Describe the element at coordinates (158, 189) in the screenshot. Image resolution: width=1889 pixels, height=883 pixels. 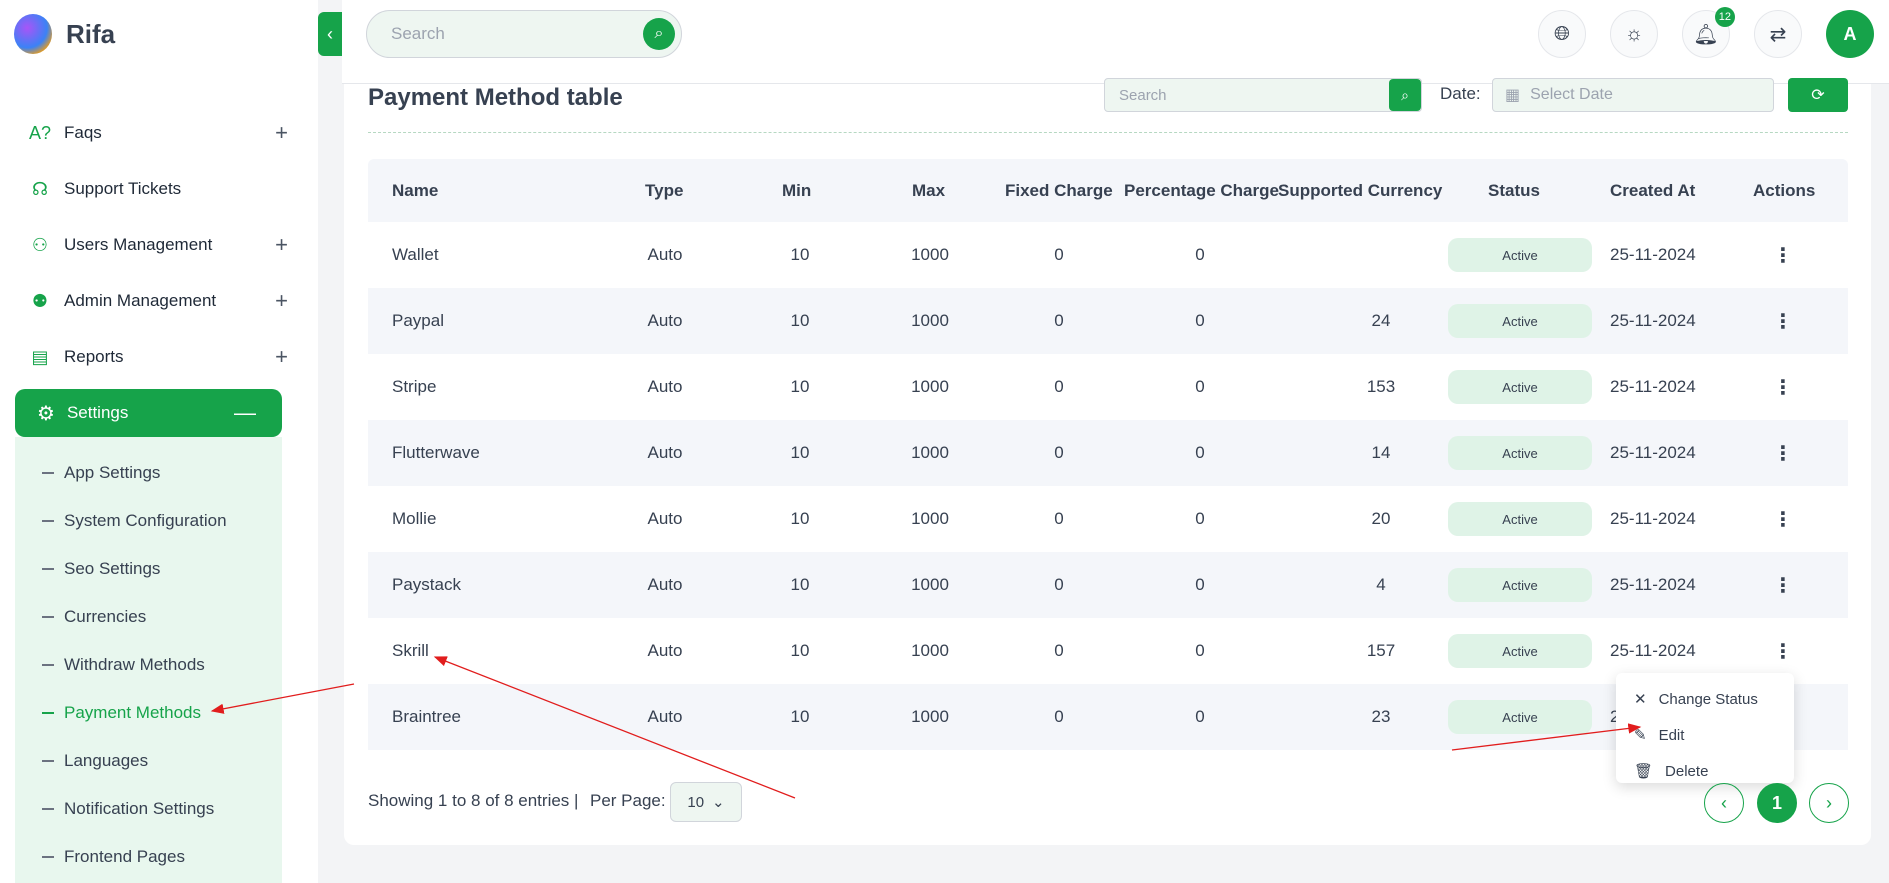
I see `sidebar-item-support-tickets: ☊ Support Tickets` at that location.